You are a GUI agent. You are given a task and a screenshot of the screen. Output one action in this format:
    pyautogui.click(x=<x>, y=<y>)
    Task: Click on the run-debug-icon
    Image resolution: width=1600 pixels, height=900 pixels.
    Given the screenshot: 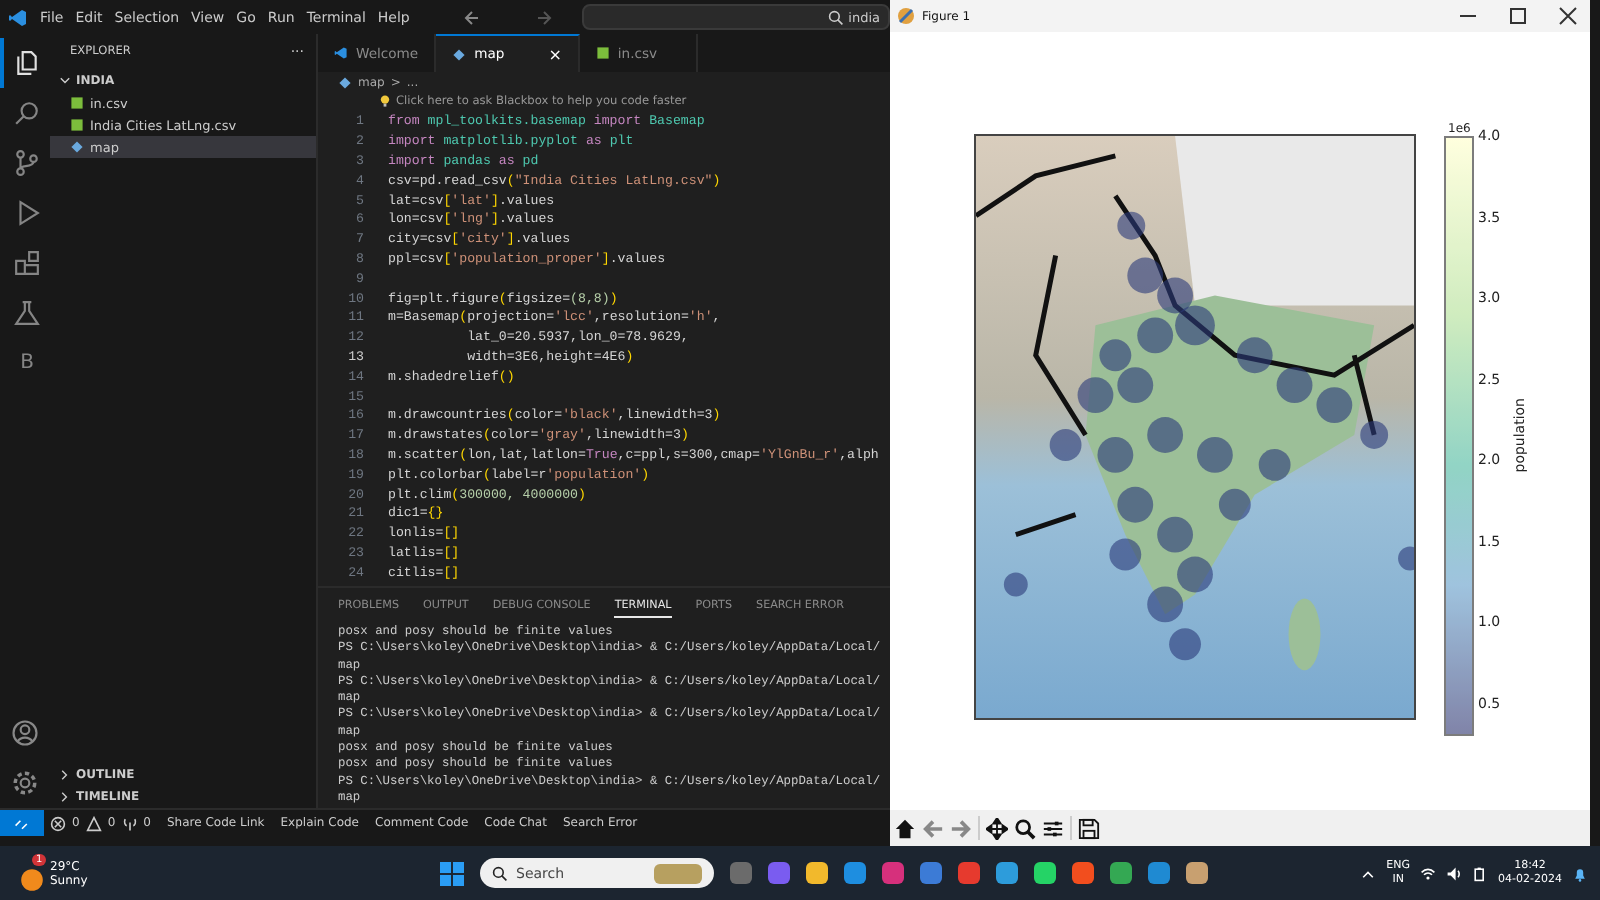 What is the action you would take?
    pyautogui.click(x=27, y=213)
    